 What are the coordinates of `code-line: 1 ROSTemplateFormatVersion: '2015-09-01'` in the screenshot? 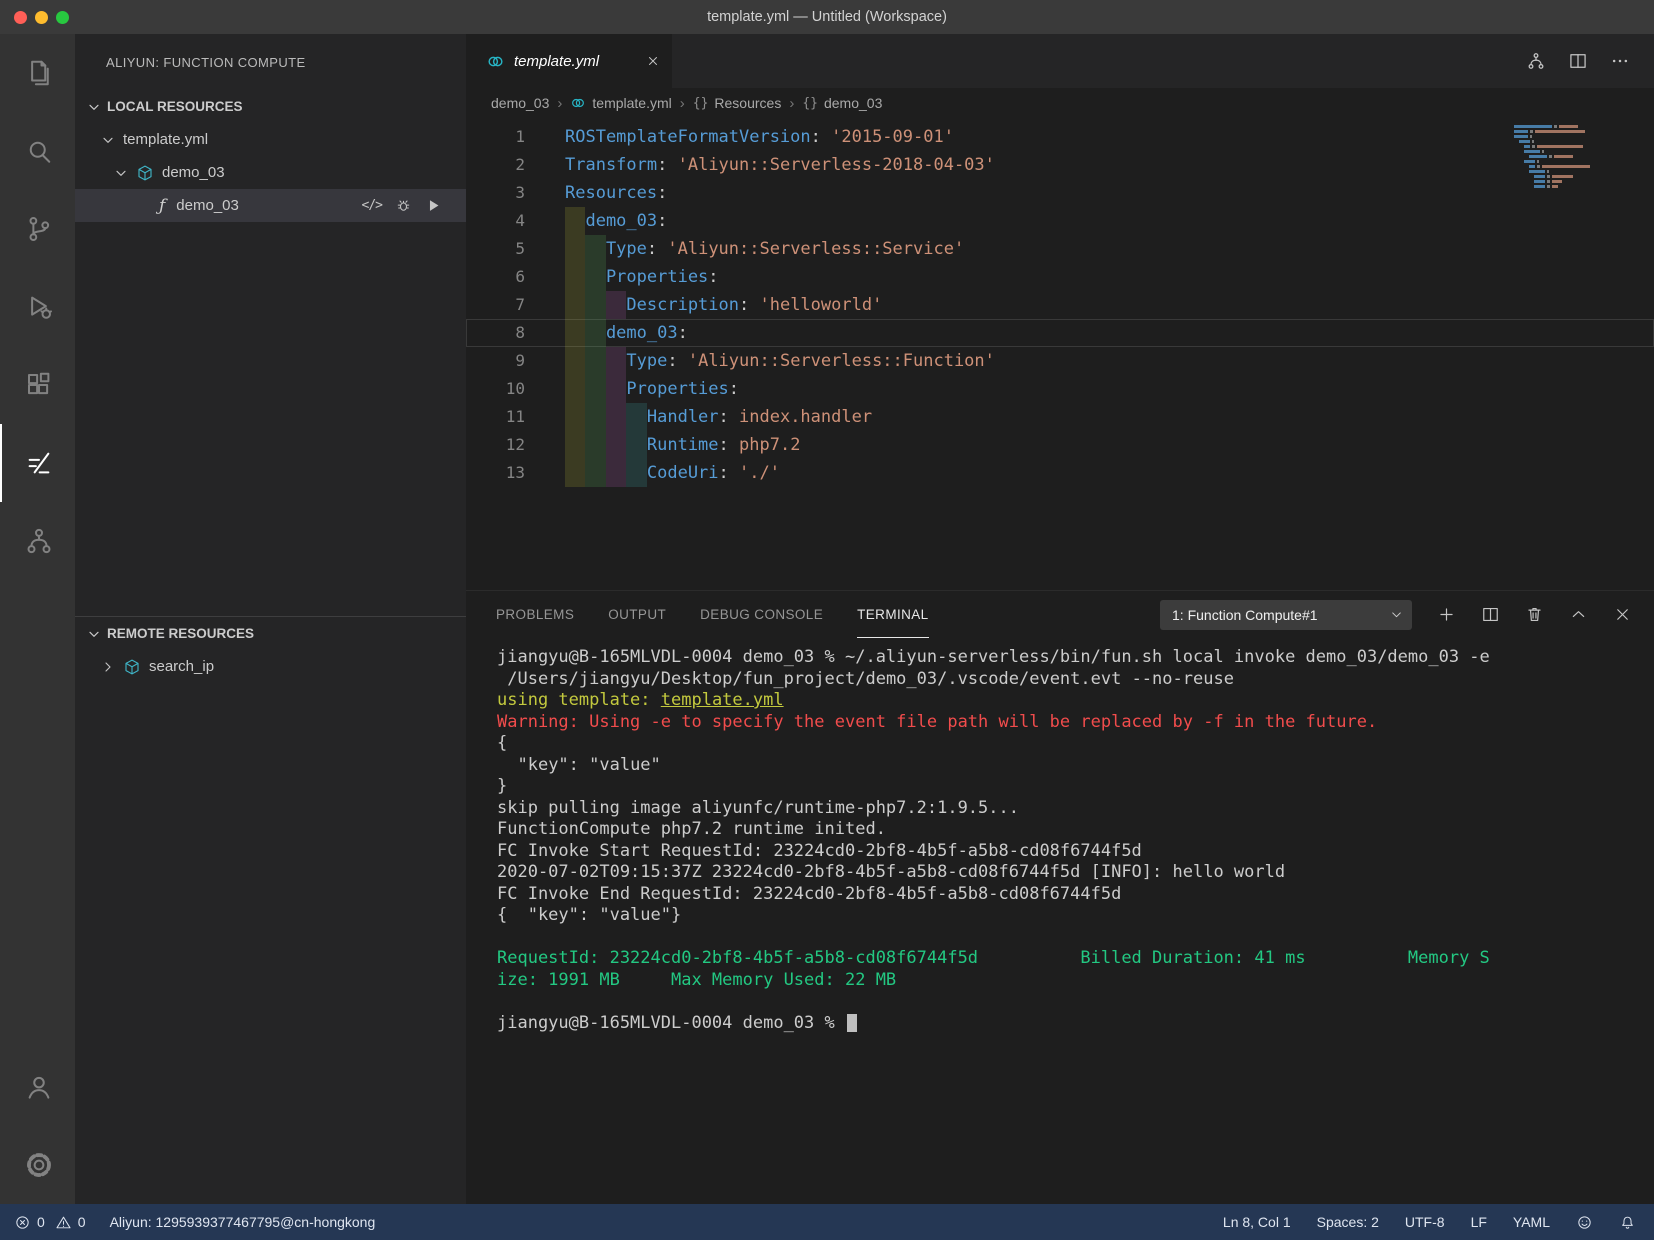 It's located at (1060, 137).